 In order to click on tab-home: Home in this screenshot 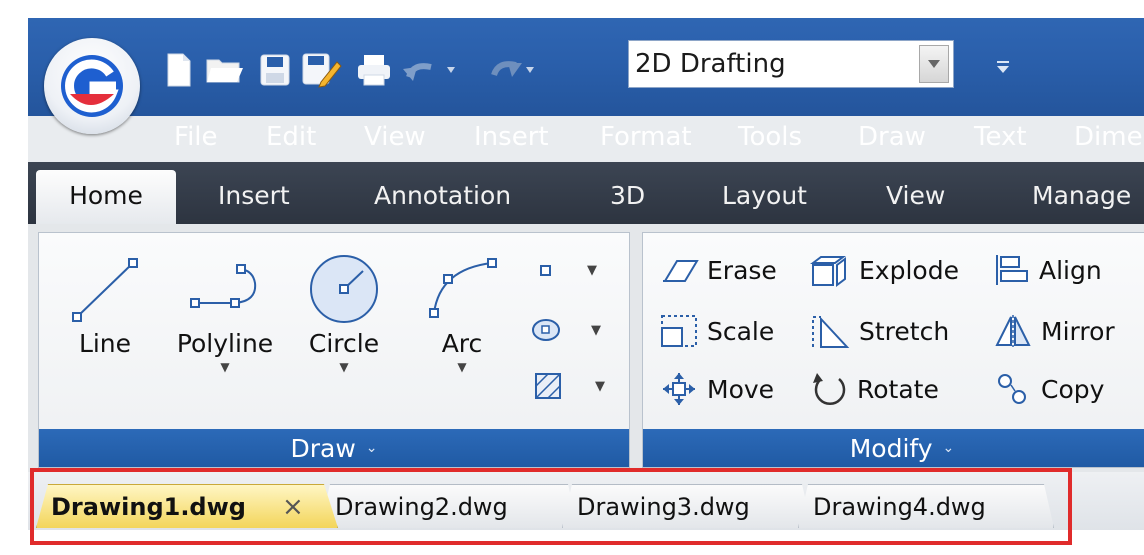, I will do `click(106, 197)`.